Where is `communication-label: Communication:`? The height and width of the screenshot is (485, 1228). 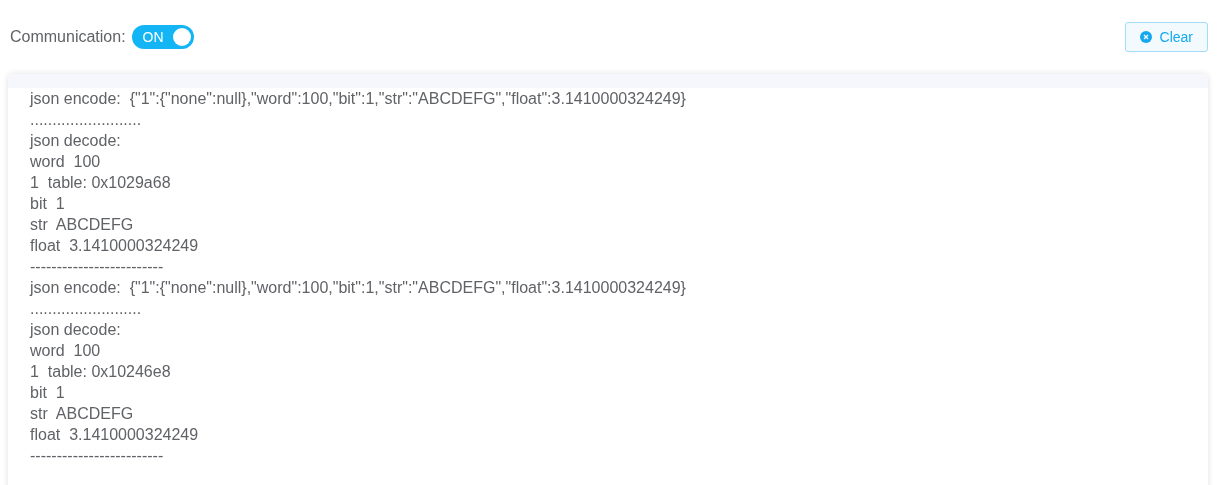 communication-label: Communication: is located at coordinates (68, 37).